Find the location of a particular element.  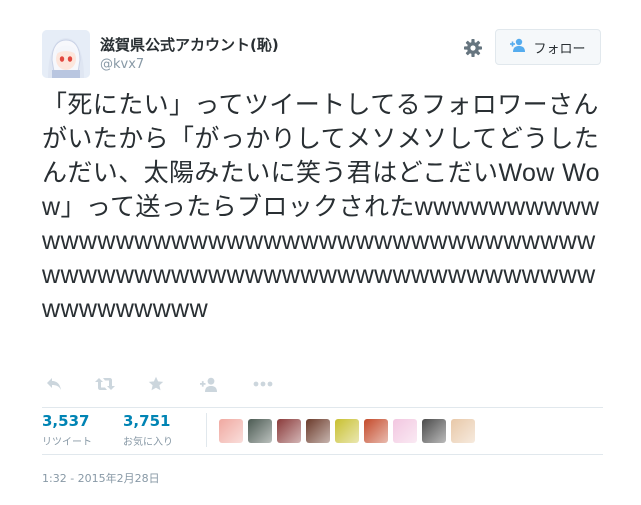

follow-button-label: フォロー is located at coordinates (559, 49).